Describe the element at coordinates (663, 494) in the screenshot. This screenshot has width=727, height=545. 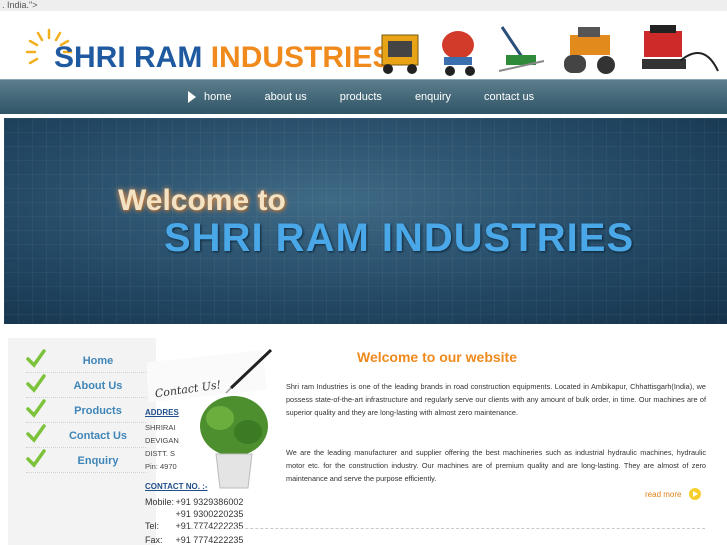
I see `read-more-label: read more` at that location.